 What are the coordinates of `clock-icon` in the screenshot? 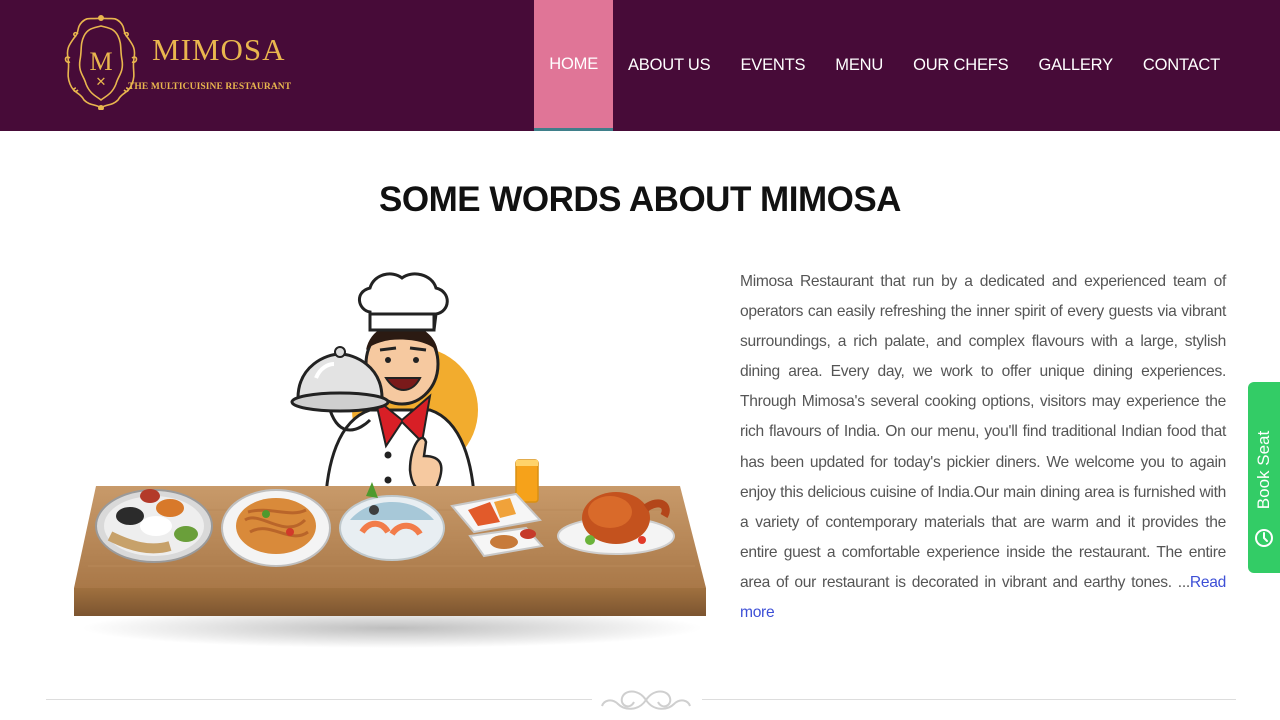 It's located at (1264, 538).